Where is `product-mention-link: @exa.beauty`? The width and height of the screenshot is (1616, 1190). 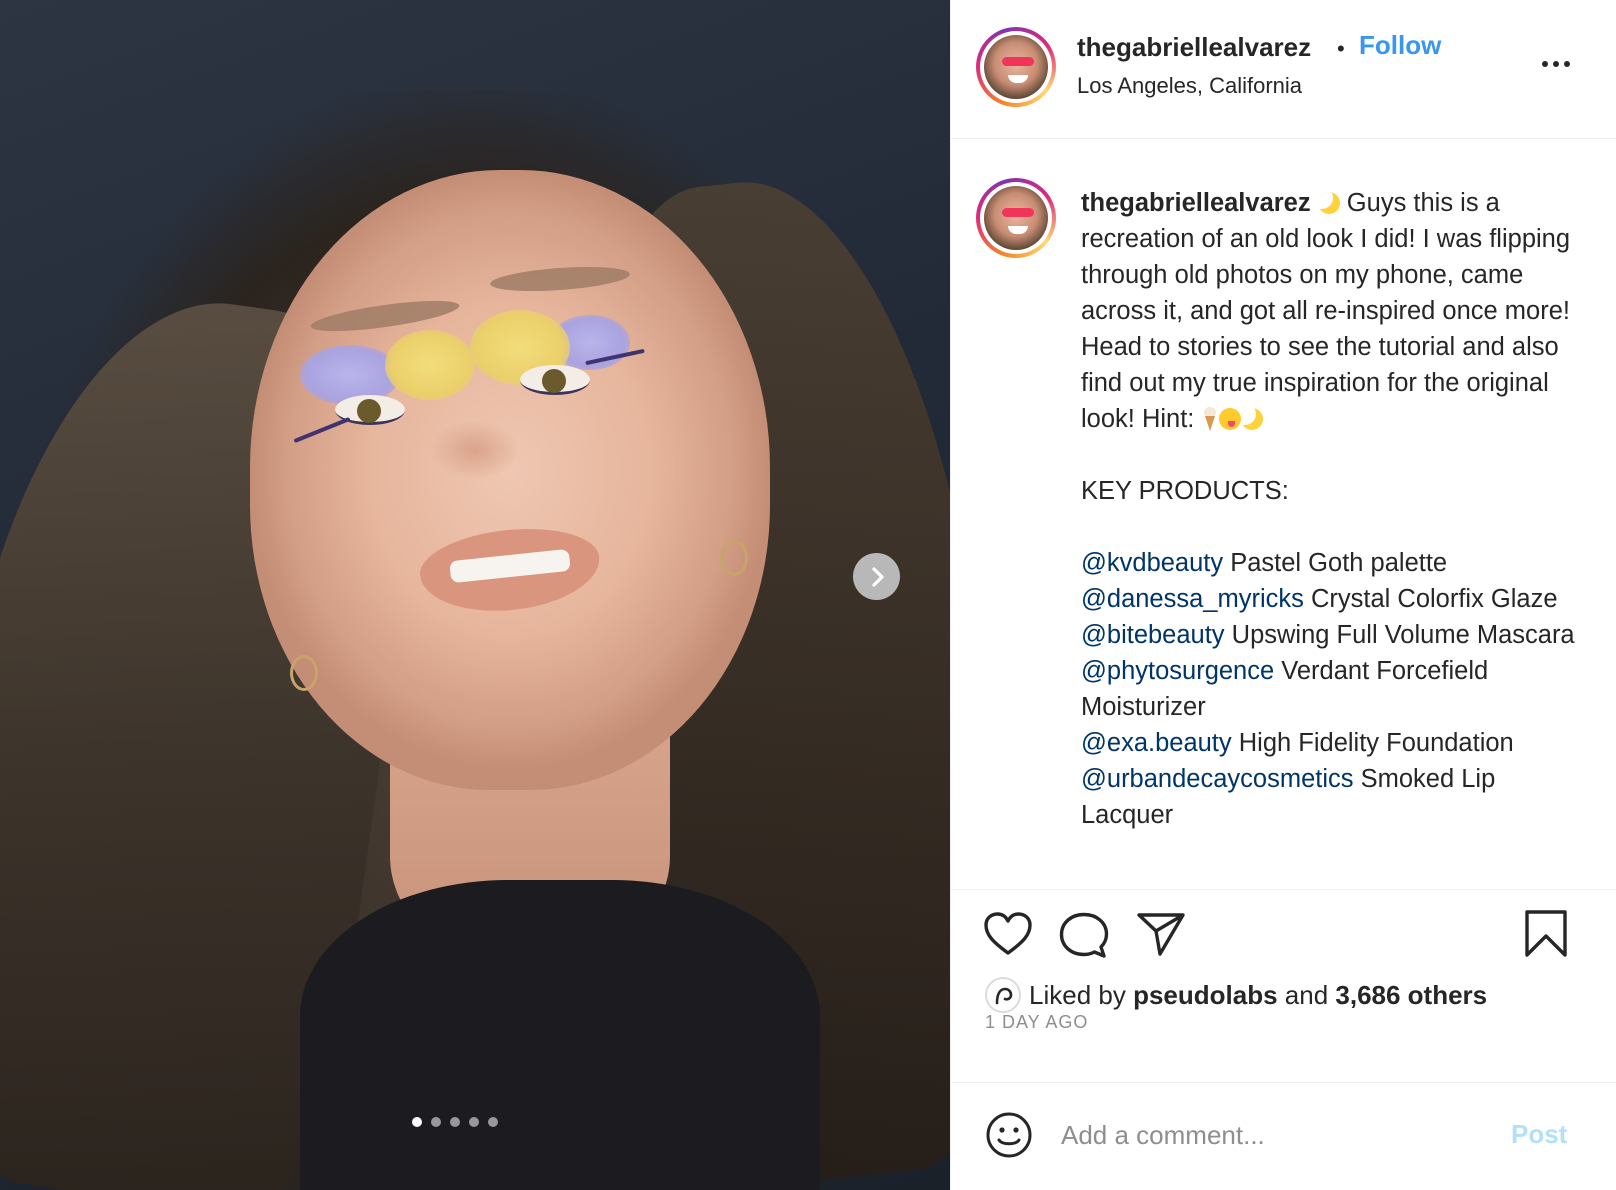
product-mention-link: @exa.beauty is located at coordinates (1156, 743).